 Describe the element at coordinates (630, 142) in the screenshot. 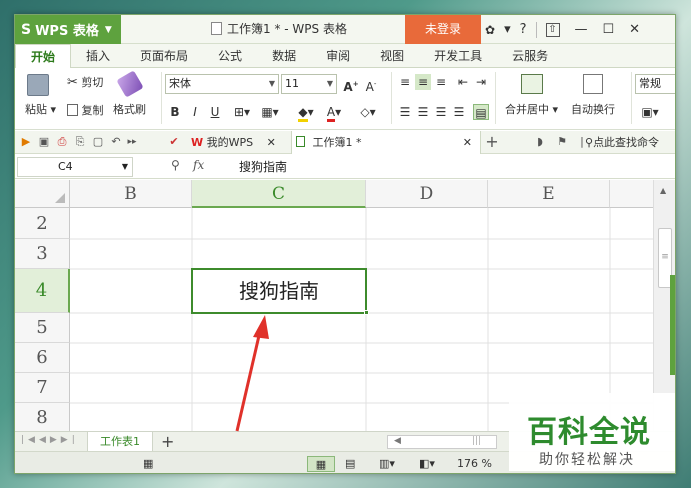

I see `command-search: ⚲点此查找命令` at that location.